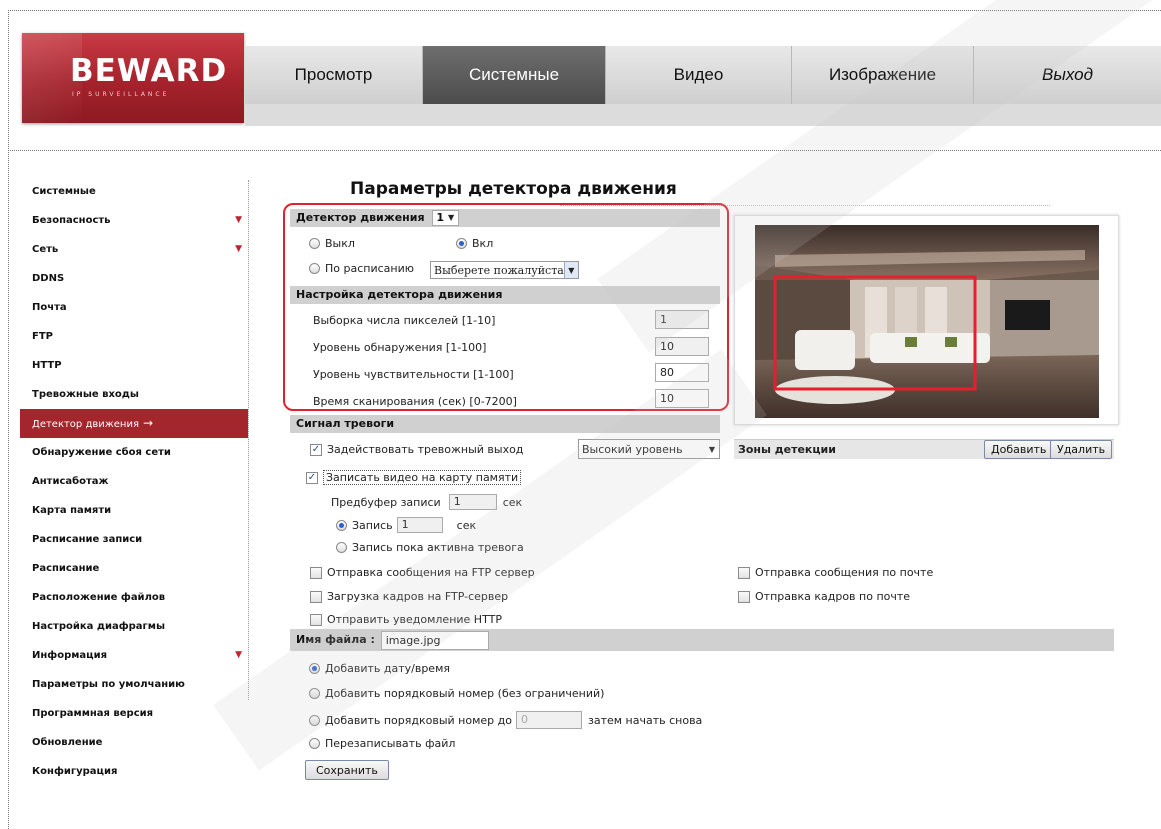 This screenshot has height=829, width=1161. What do you see at coordinates (134, 713) in the screenshot?
I see `sidebar-item: Программная версия` at bounding box center [134, 713].